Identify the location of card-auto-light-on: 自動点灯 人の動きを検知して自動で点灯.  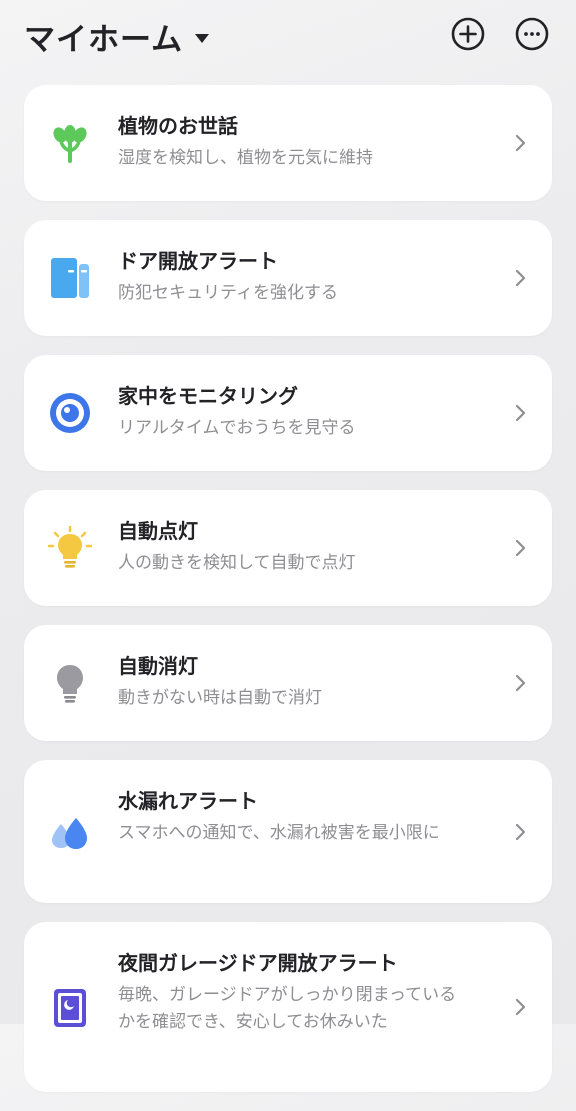
(288, 548).